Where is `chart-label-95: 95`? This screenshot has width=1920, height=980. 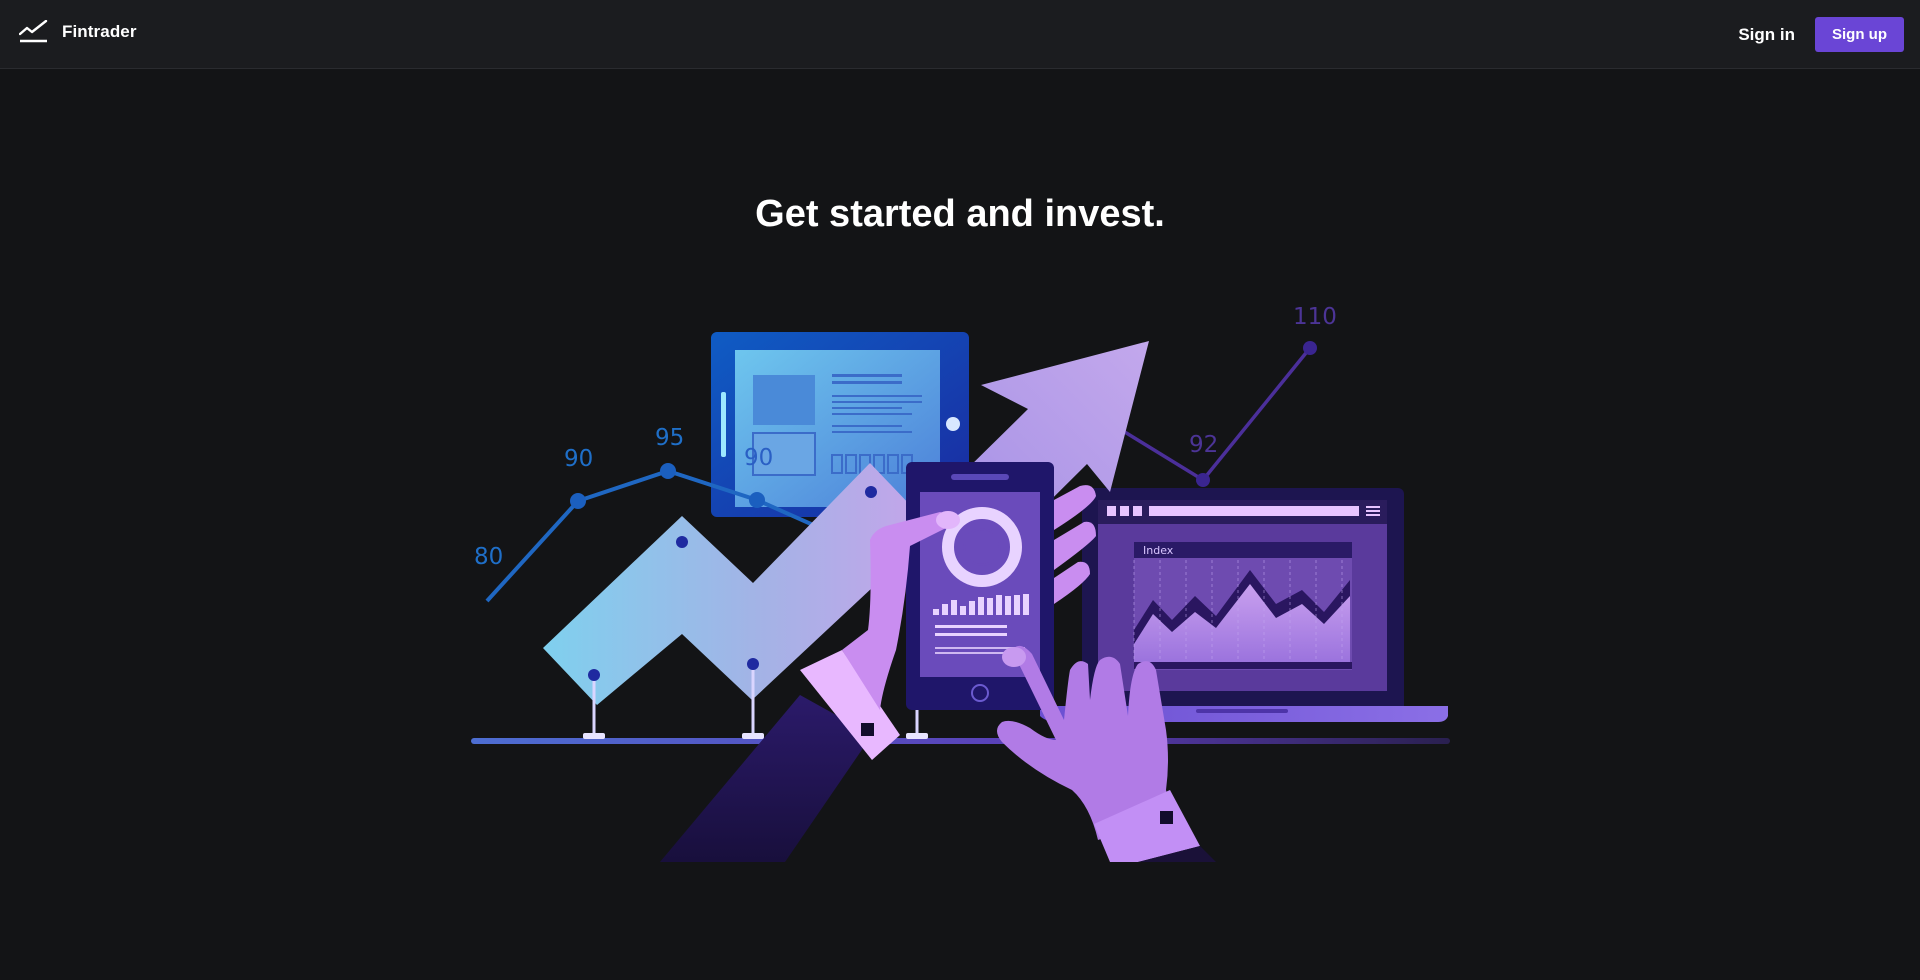
chart-label-95: 95 is located at coordinates (669, 438).